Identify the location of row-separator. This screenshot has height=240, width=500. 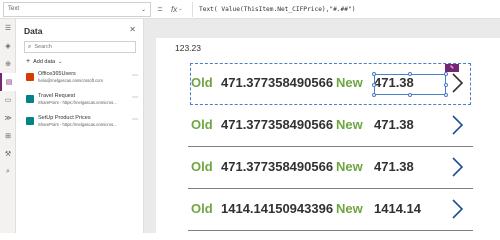
(330, 230).